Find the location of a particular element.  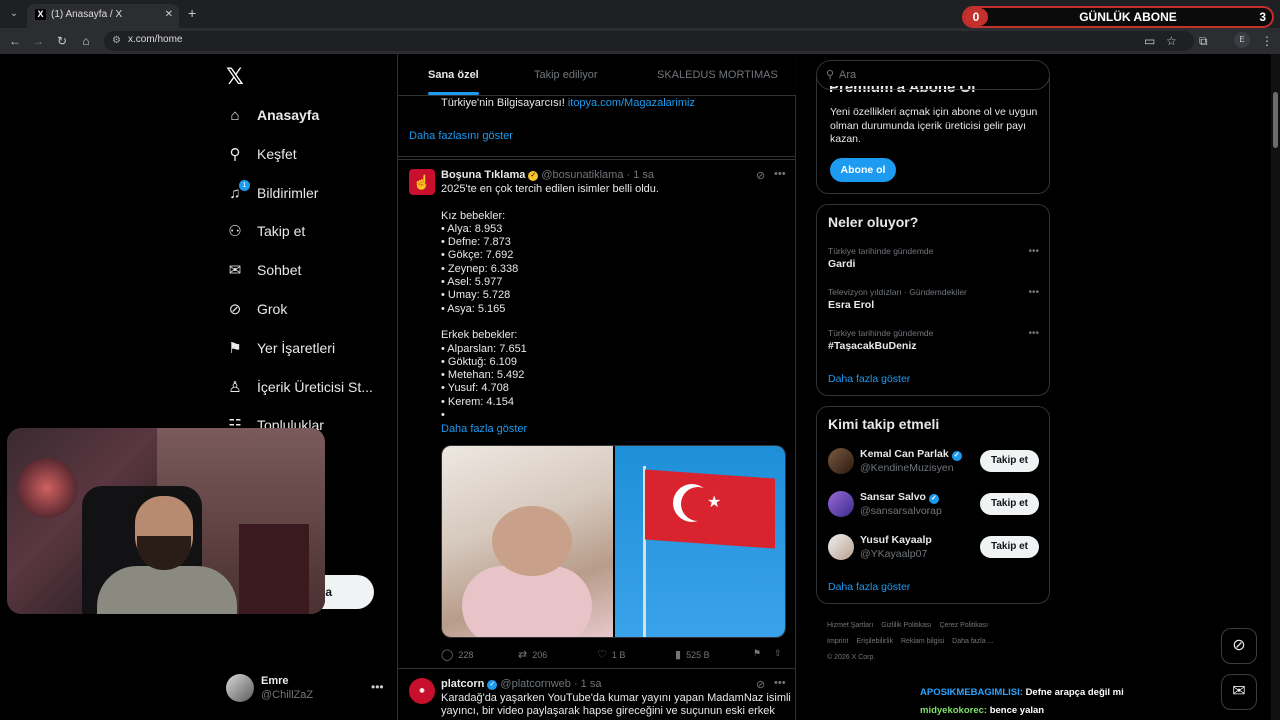

post-image-turkish-flag: ★ is located at coordinates (700, 541).